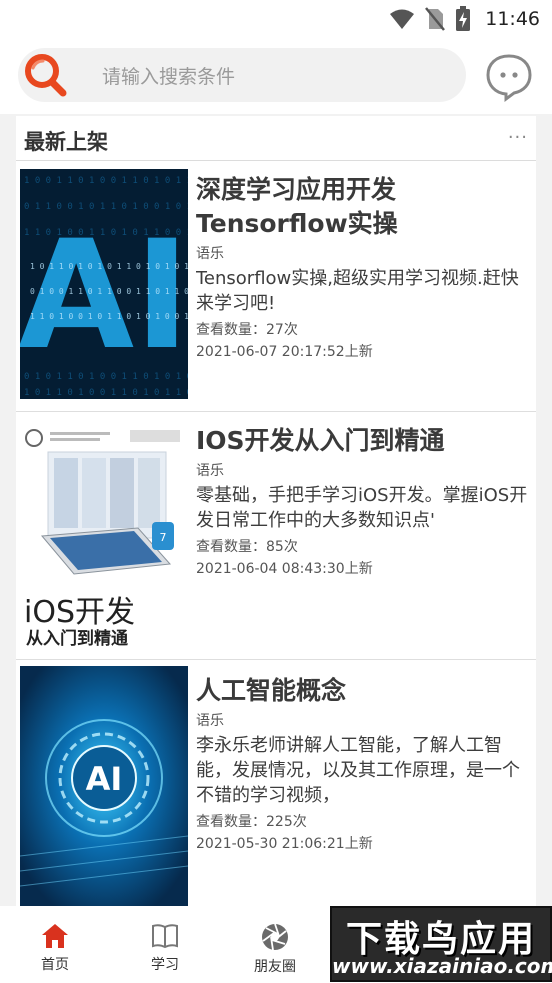 Image resolution: width=552 pixels, height=983 pixels. I want to click on nav-item-study: 学习, so click(165, 948).